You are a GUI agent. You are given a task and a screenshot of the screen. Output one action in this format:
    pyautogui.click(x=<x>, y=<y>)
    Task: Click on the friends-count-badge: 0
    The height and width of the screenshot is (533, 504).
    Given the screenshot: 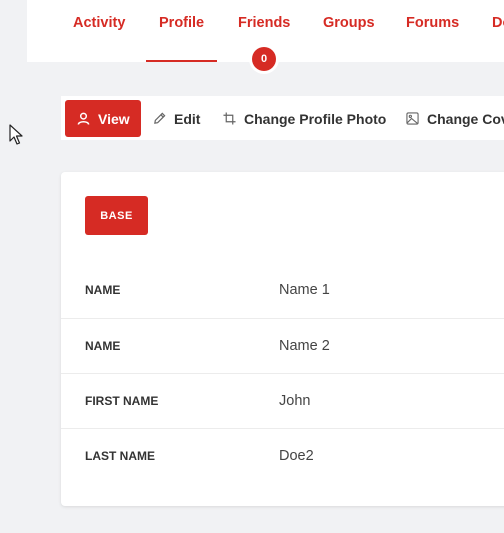 What is the action you would take?
    pyautogui.click(x=264, y=59)
    